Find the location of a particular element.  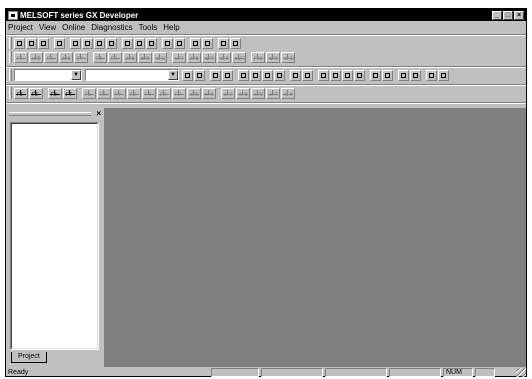

undo-button is located at coordinates (111, 43).